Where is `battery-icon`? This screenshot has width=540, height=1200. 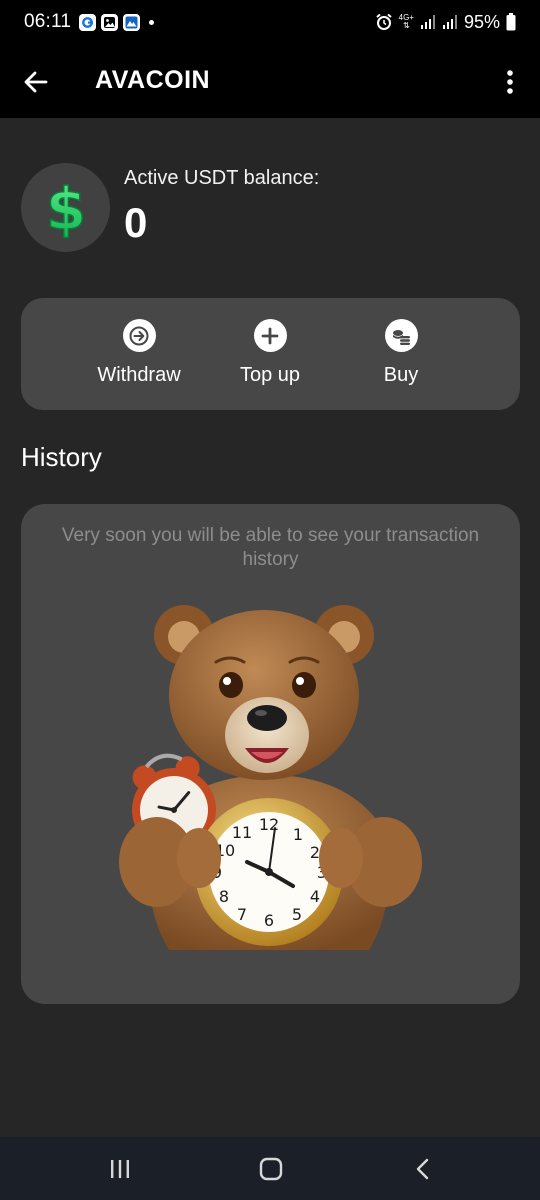 battery-icon is located at coordinates (511, 22).